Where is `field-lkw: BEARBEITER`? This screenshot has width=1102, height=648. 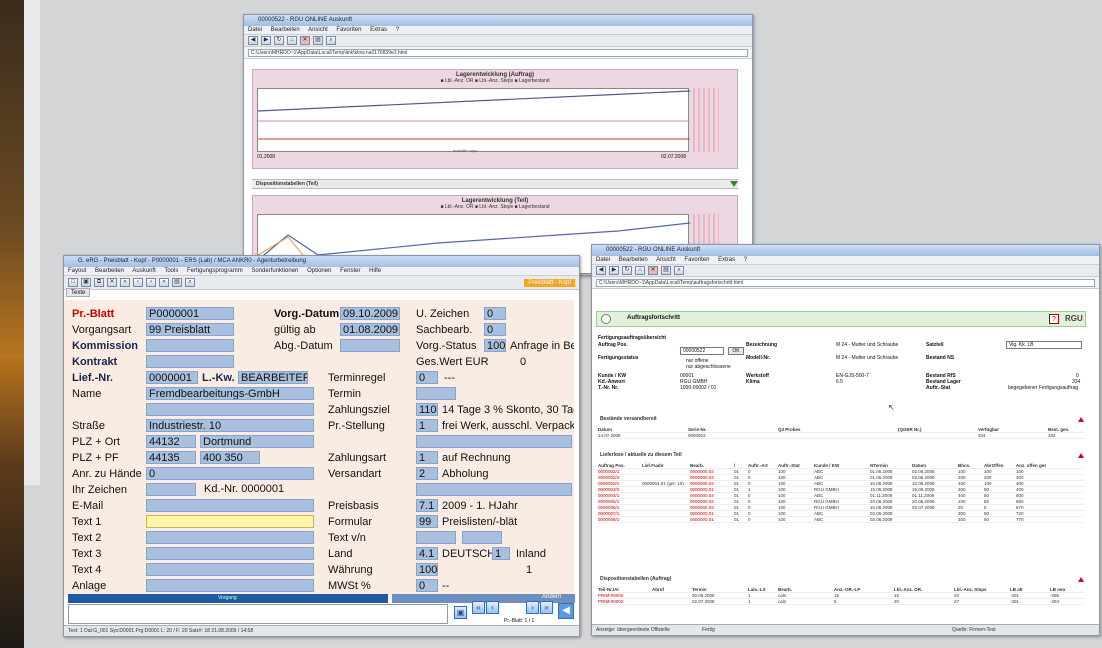 field-lkw: BEARBEITER is located at coordinates (273, 377).